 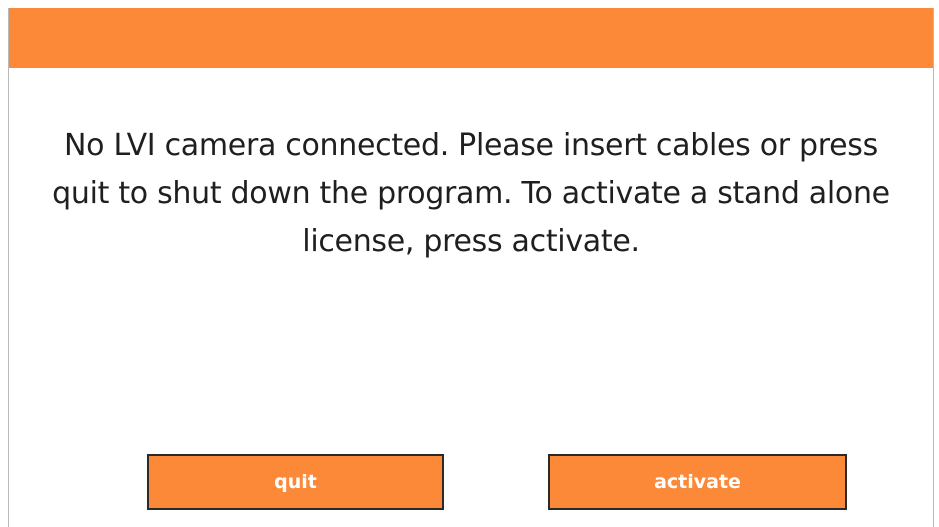 What do you see at coordinates (471, 38) in the screenshot?
I see `dialog-title-bar` at bounding box center [471, 38].